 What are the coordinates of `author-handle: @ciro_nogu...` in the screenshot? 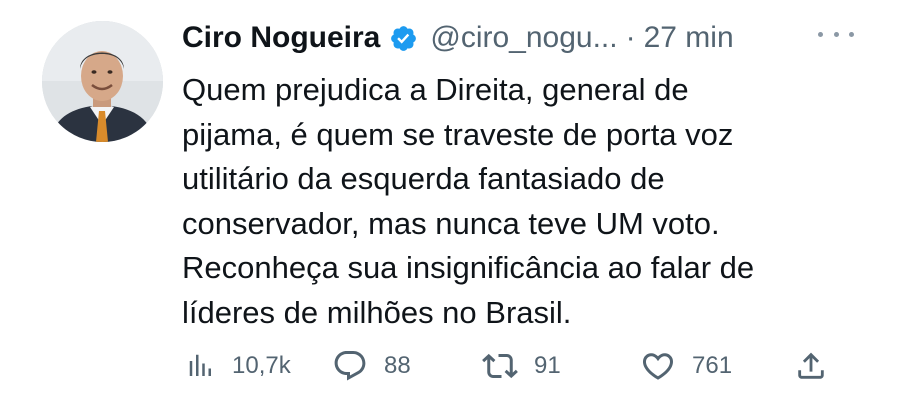 It's located at (523, 38).